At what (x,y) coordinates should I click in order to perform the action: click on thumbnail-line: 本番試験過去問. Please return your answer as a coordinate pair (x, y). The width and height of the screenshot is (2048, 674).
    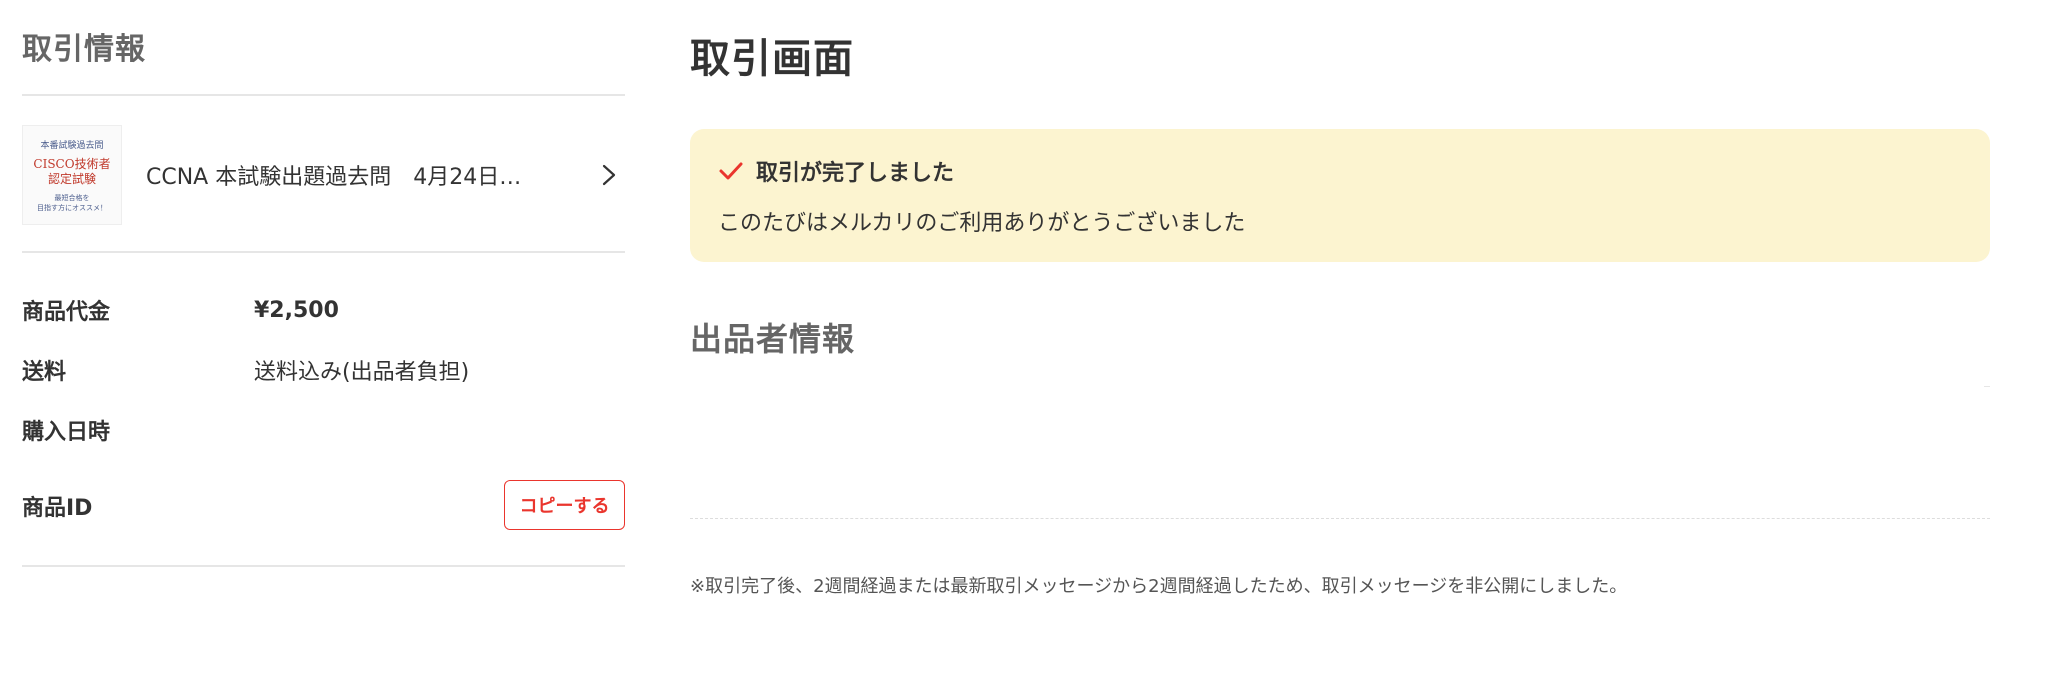
    Looking at the image, I should click on (72, 145).